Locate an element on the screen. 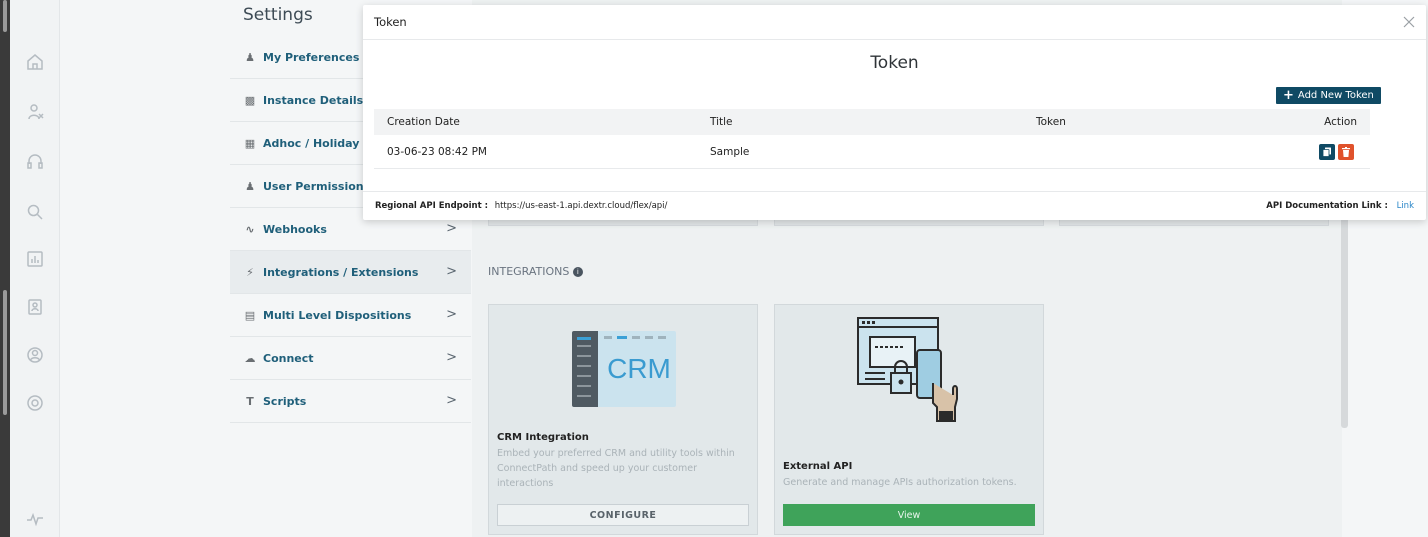 This screenshot has width=1428, height=537. col-token: Token is located at coordinates (1051, 122).